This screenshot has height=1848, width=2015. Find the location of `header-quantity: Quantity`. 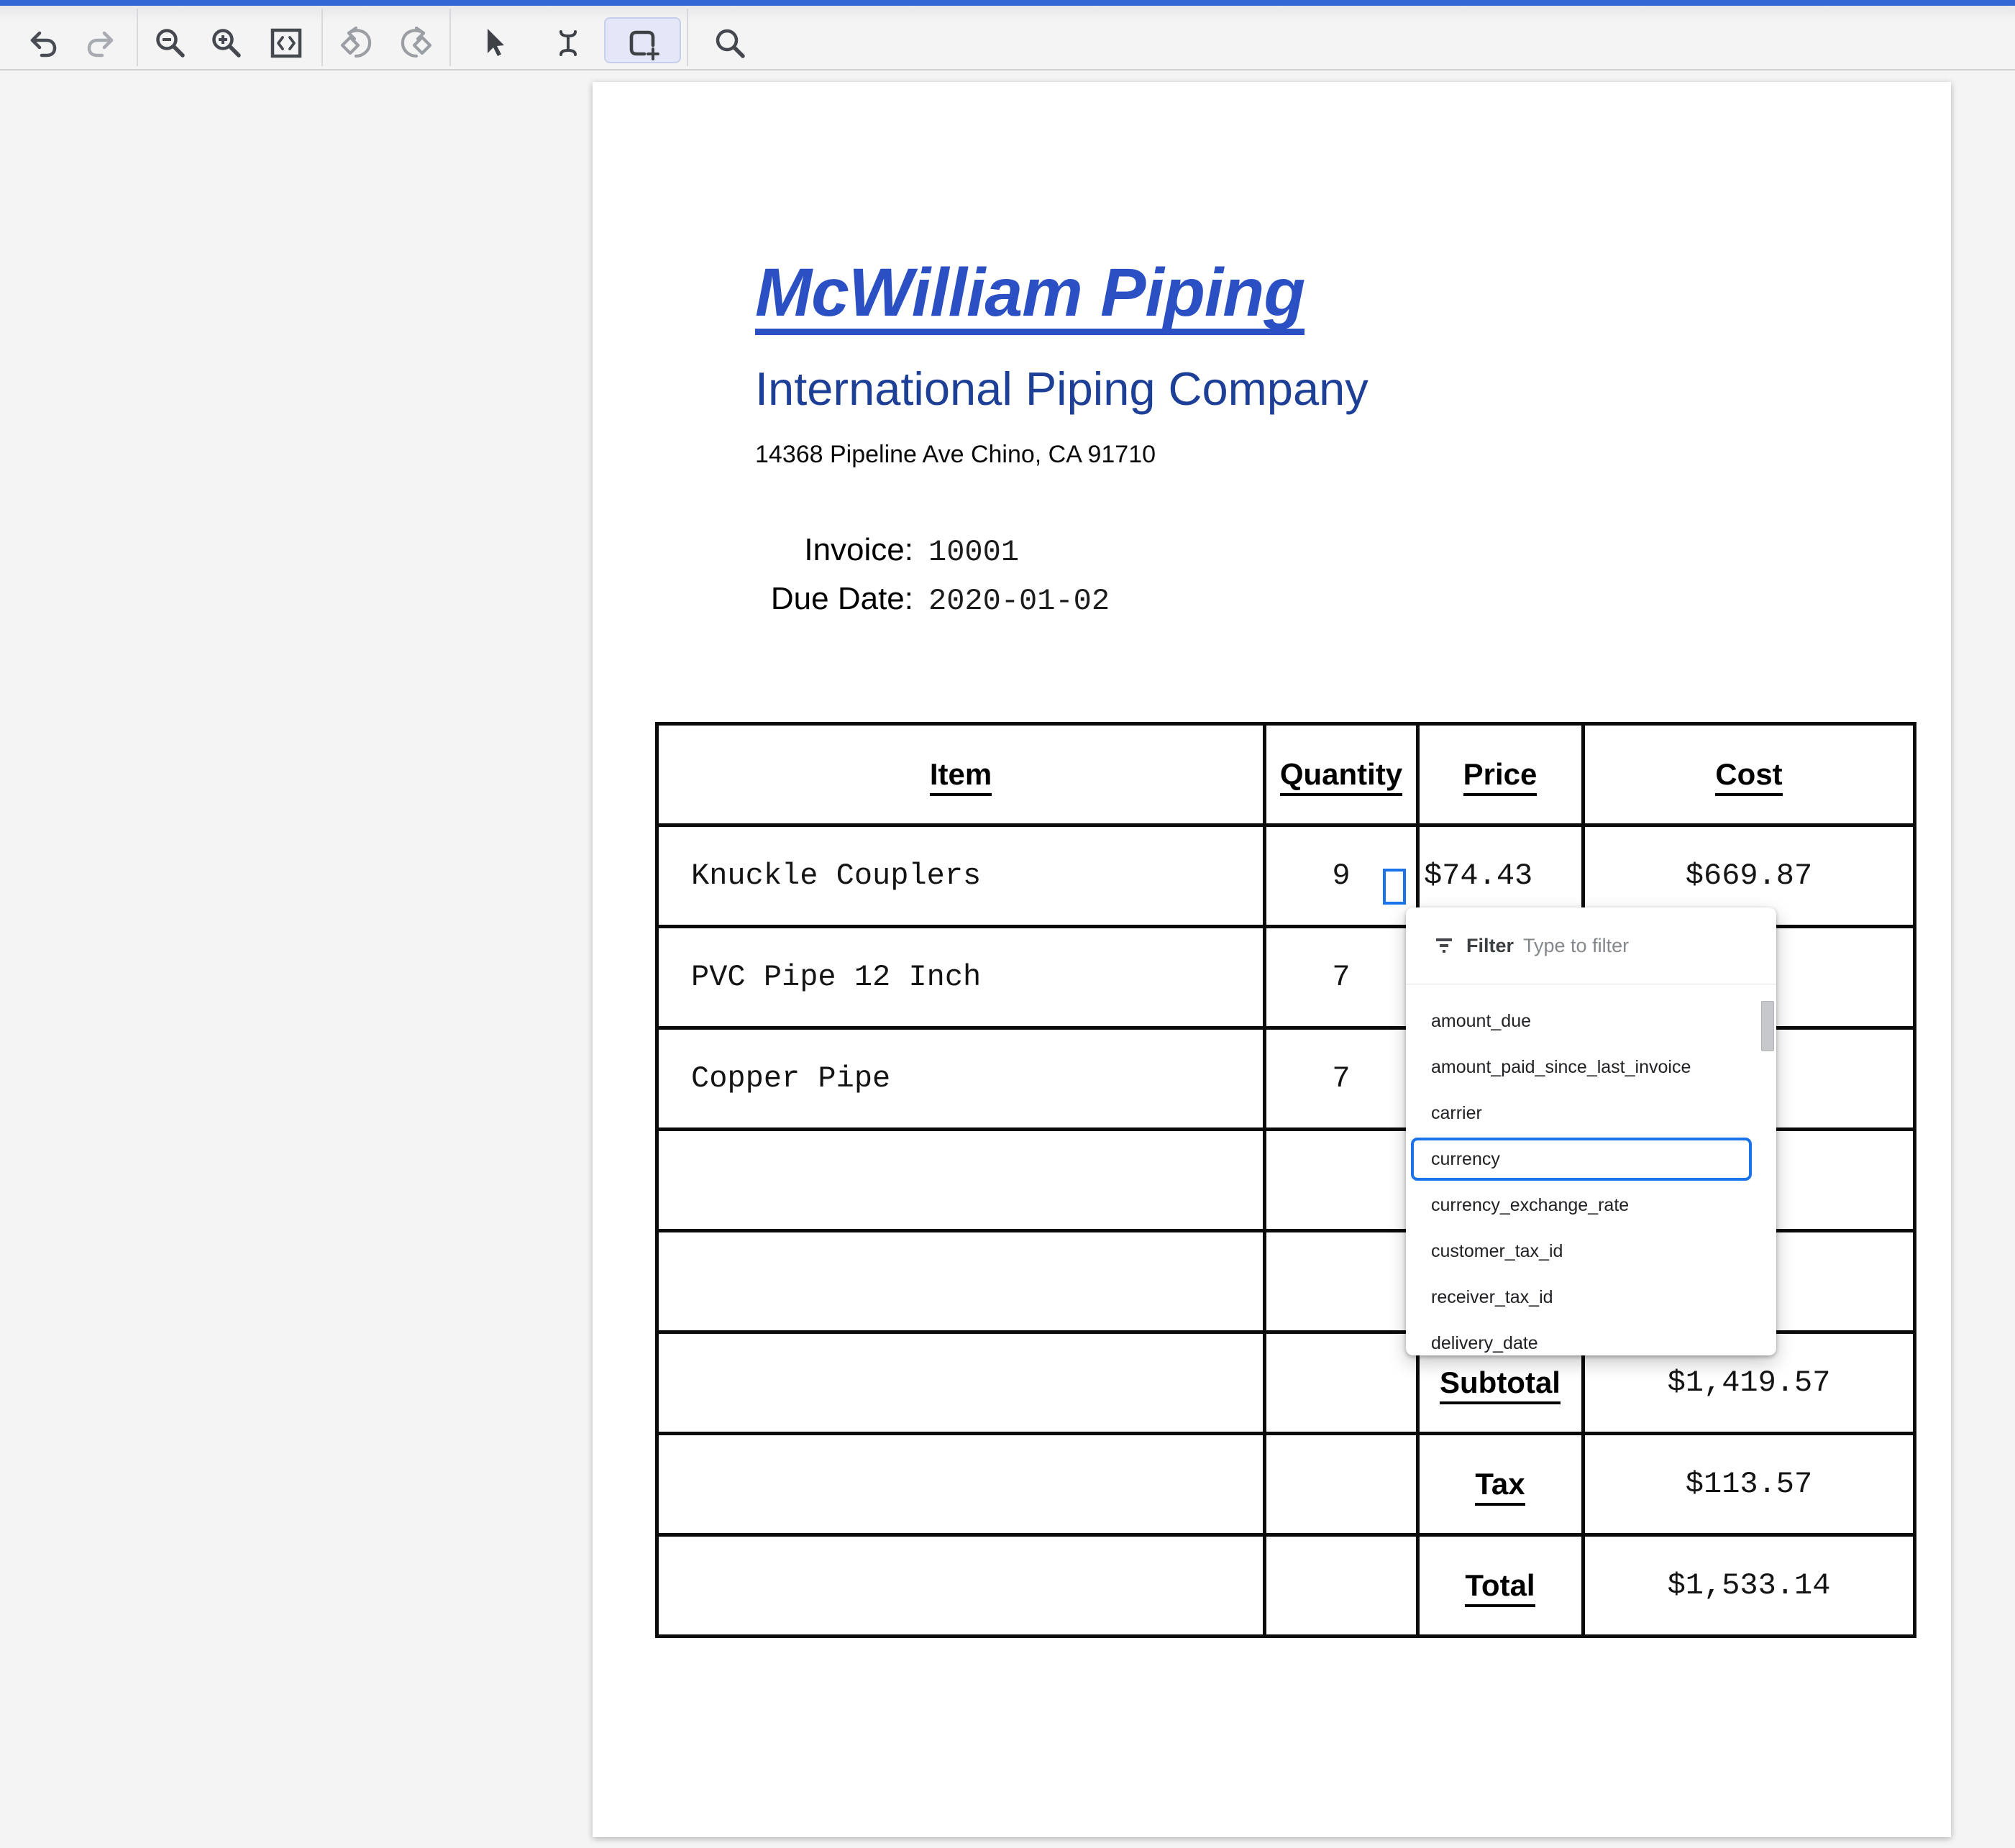

header-quantity: Quantity is located at coordinates (1341, 775).